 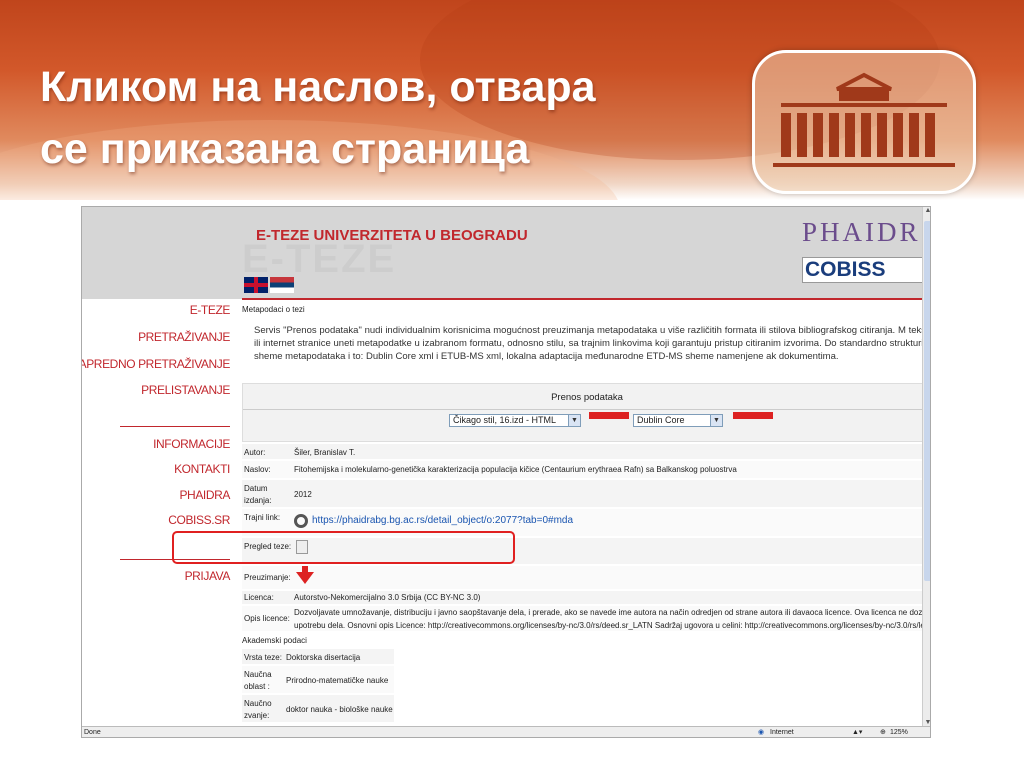 What do you see at coordinates (337, 680) in the screenshot?
I see `row-value: Prirodno-matematičke nauke` at bounding box center [337, 680].